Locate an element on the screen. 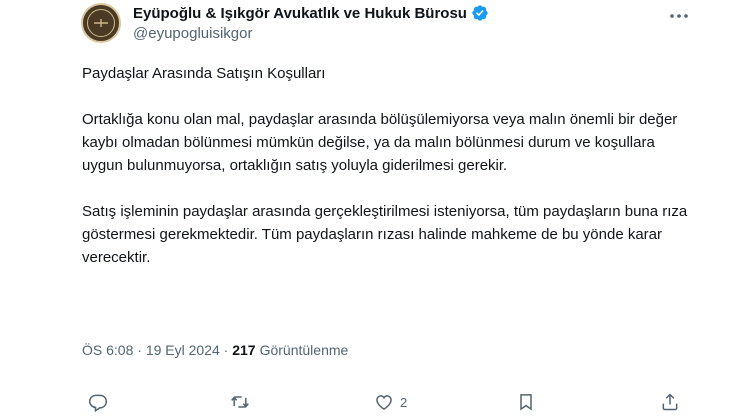 The width and height of the screenshot is (730, 420). heart-icon is located at coordinates (384, 402).